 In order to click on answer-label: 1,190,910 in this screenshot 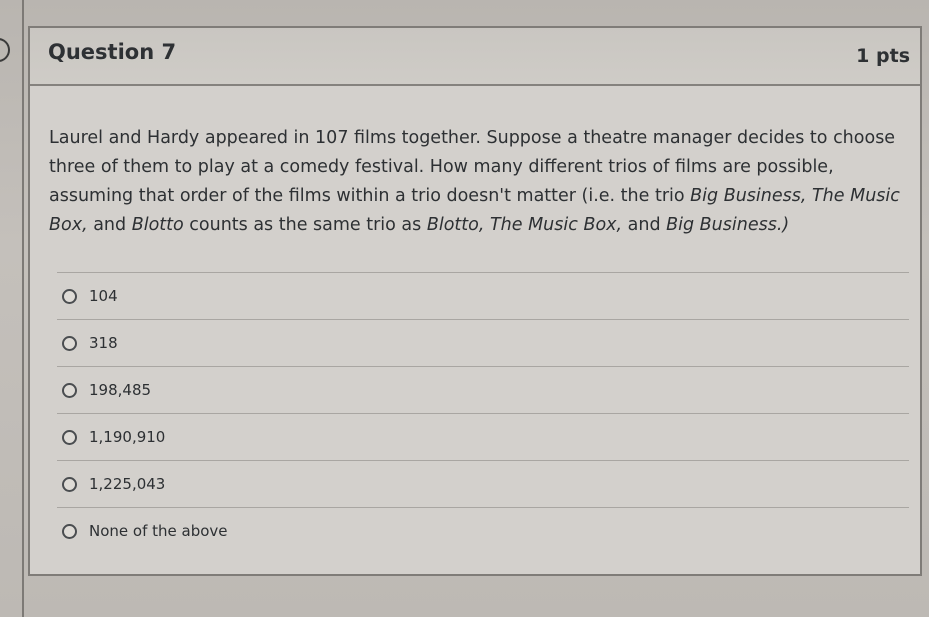, I will do `click(127, 437)`.